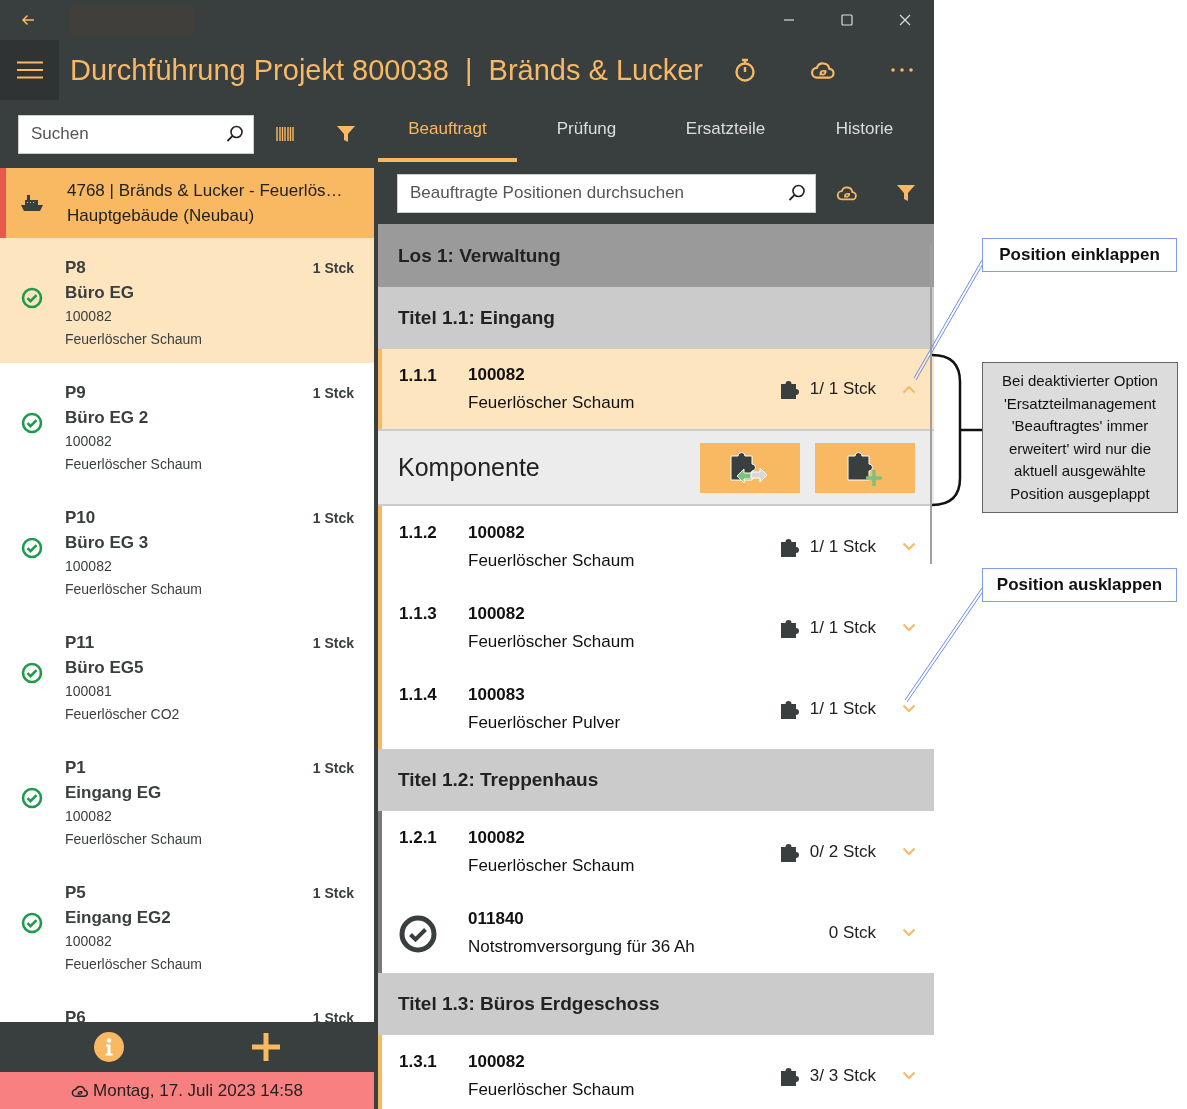  What do you see at coordinates (100, 293) in the screenshot?
I see `item-name: Büro EG` at bounding box center [100, 293].